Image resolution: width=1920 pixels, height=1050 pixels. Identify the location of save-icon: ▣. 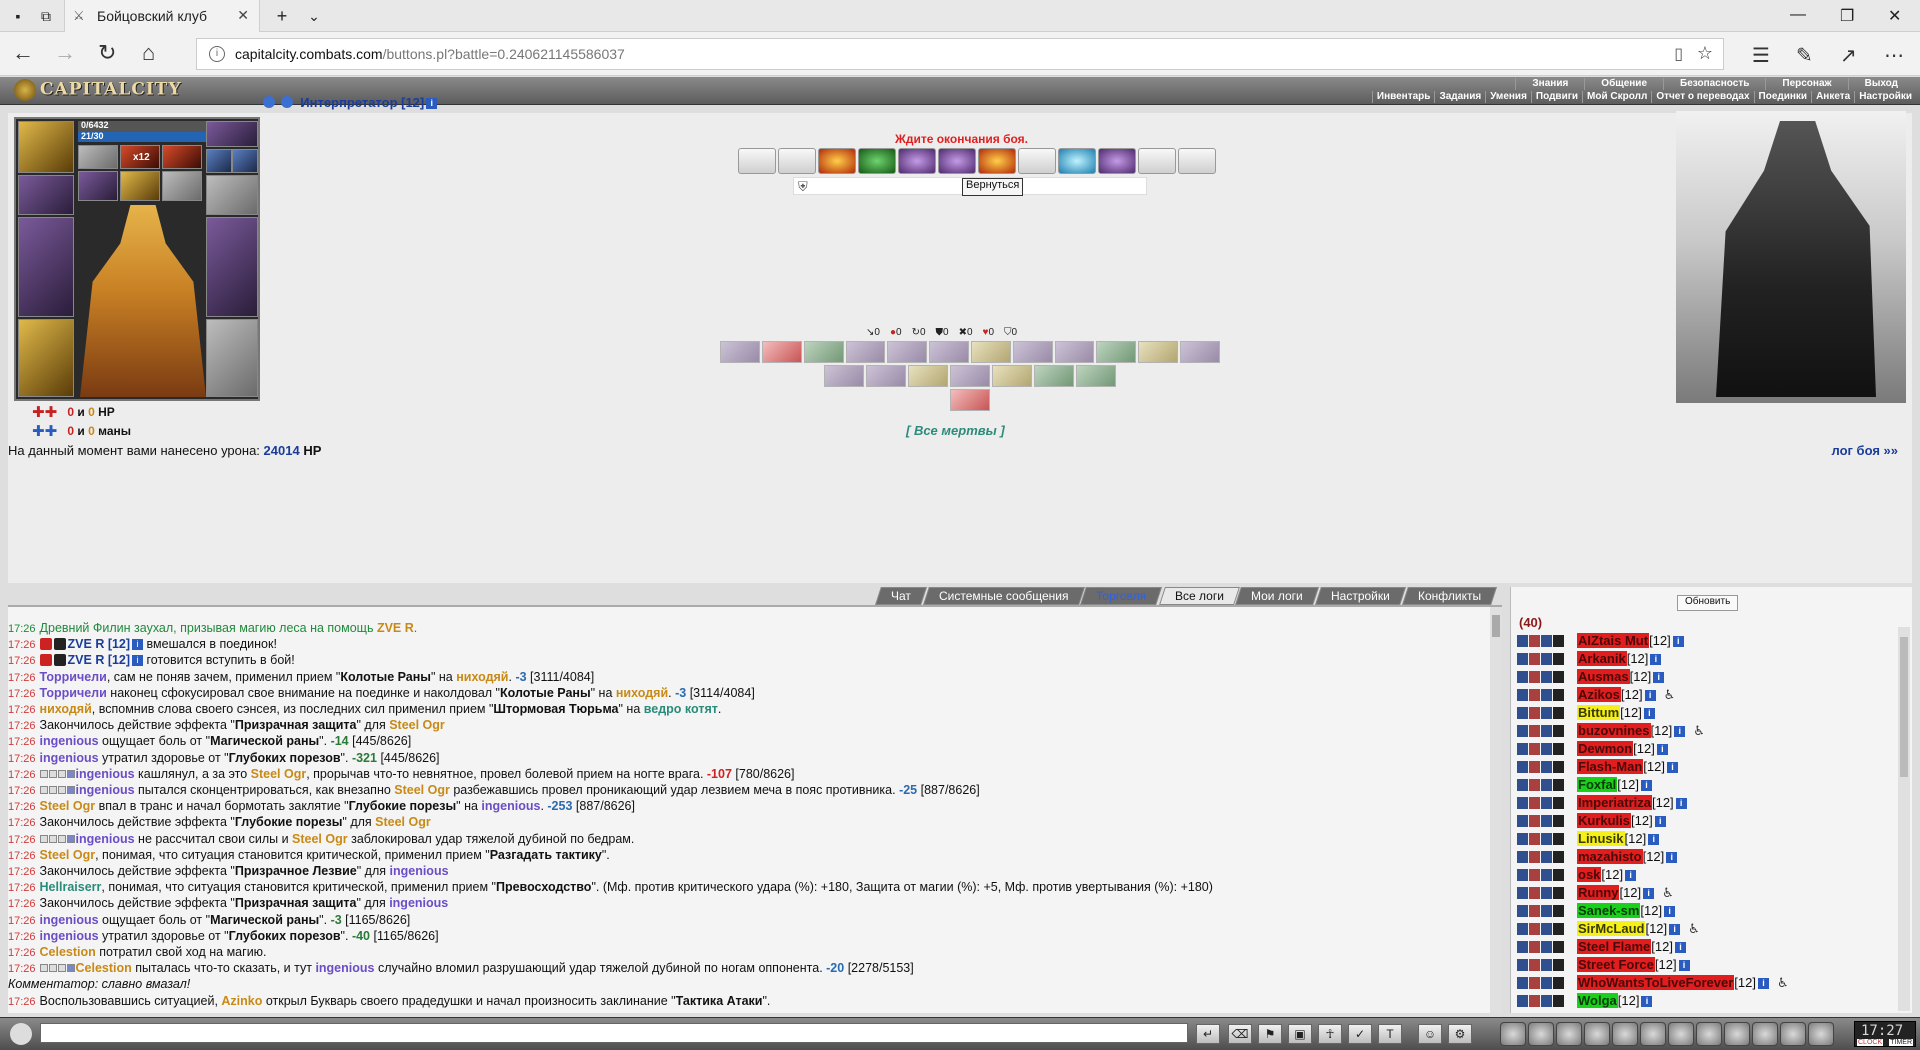
(1300, 1034).